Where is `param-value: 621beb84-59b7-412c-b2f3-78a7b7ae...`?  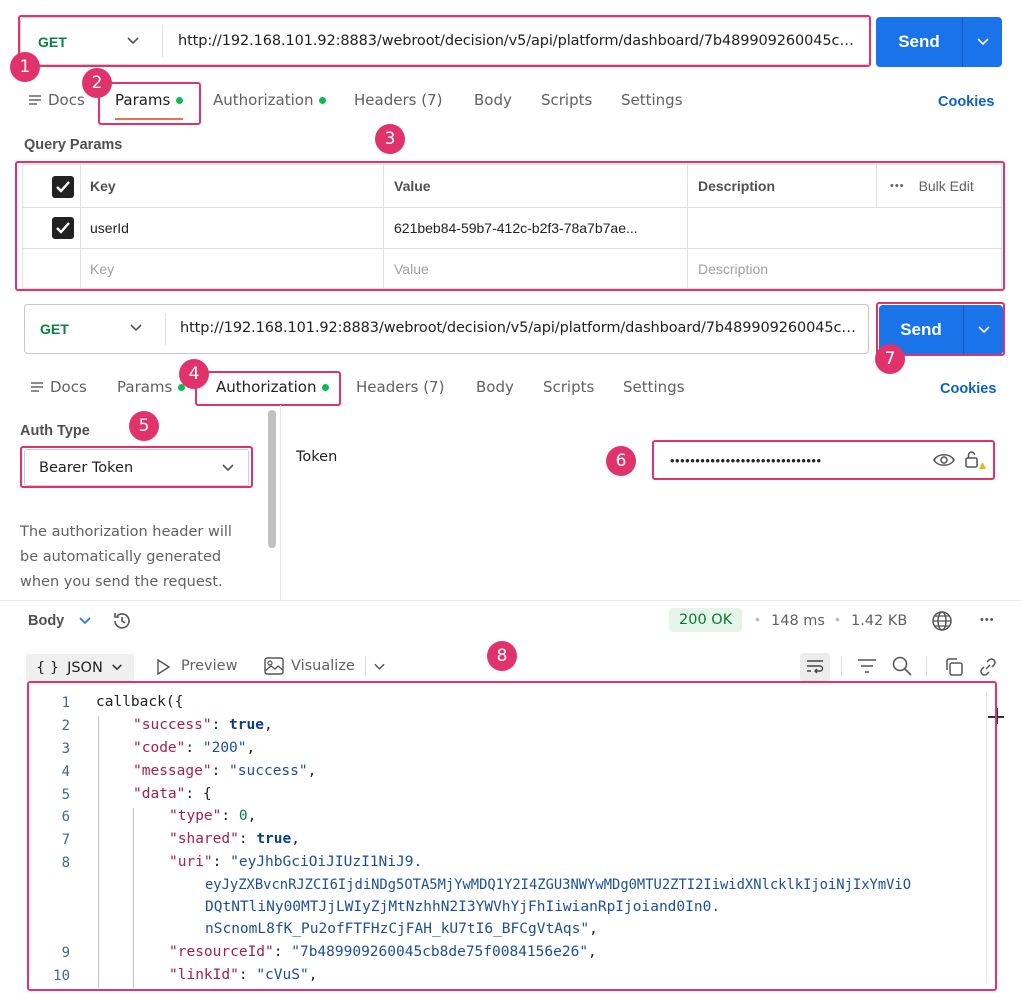
param-value: 621beb84-59b7-412c-b2f3-78a7b7ae... is located at coordinates (535, 228).